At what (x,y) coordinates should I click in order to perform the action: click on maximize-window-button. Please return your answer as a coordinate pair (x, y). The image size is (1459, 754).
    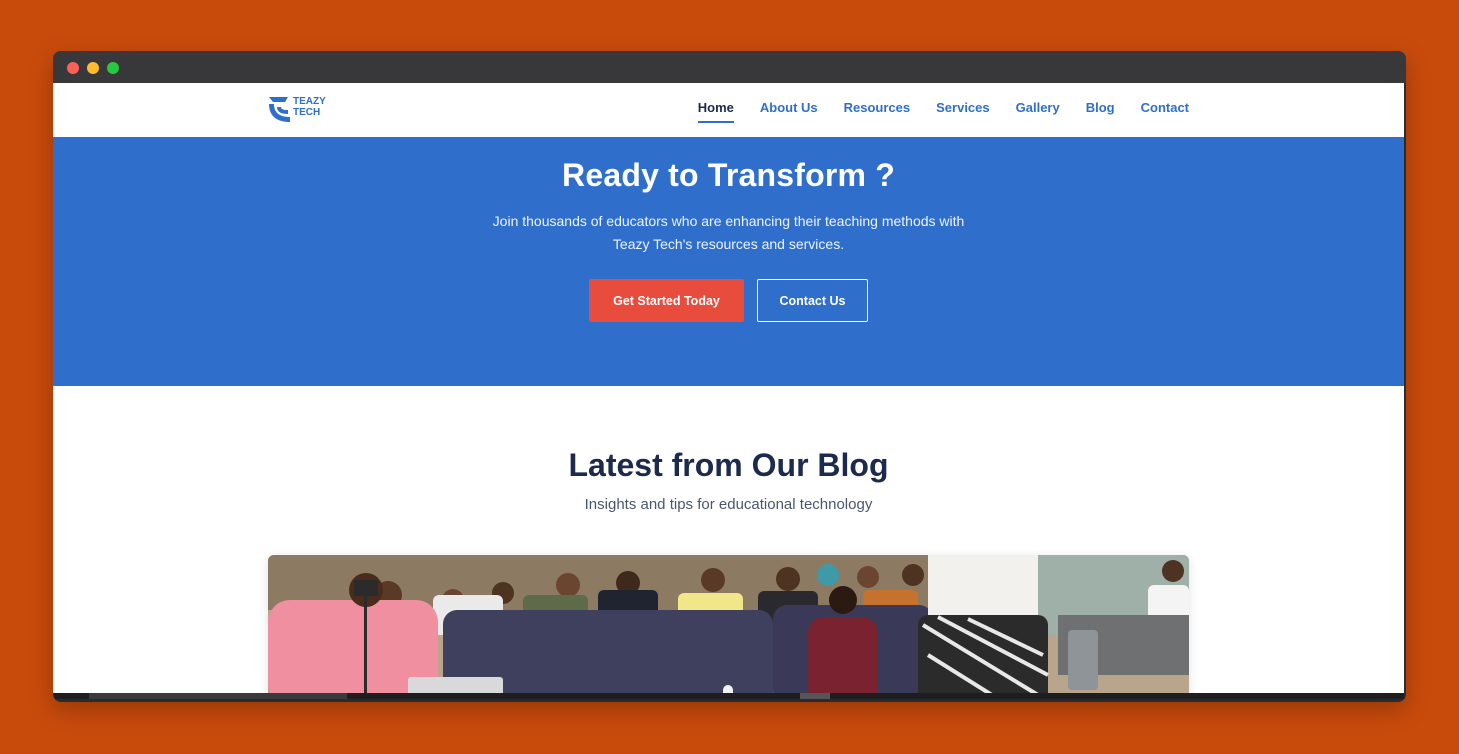
    Looking at the image, I should click on (113, 68).